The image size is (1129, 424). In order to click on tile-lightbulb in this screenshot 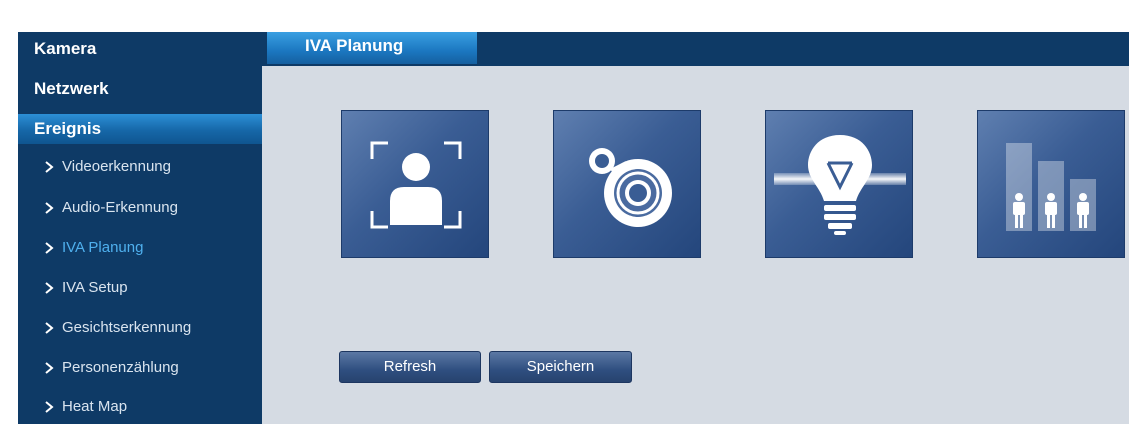, I will do `click(839, 184)`.